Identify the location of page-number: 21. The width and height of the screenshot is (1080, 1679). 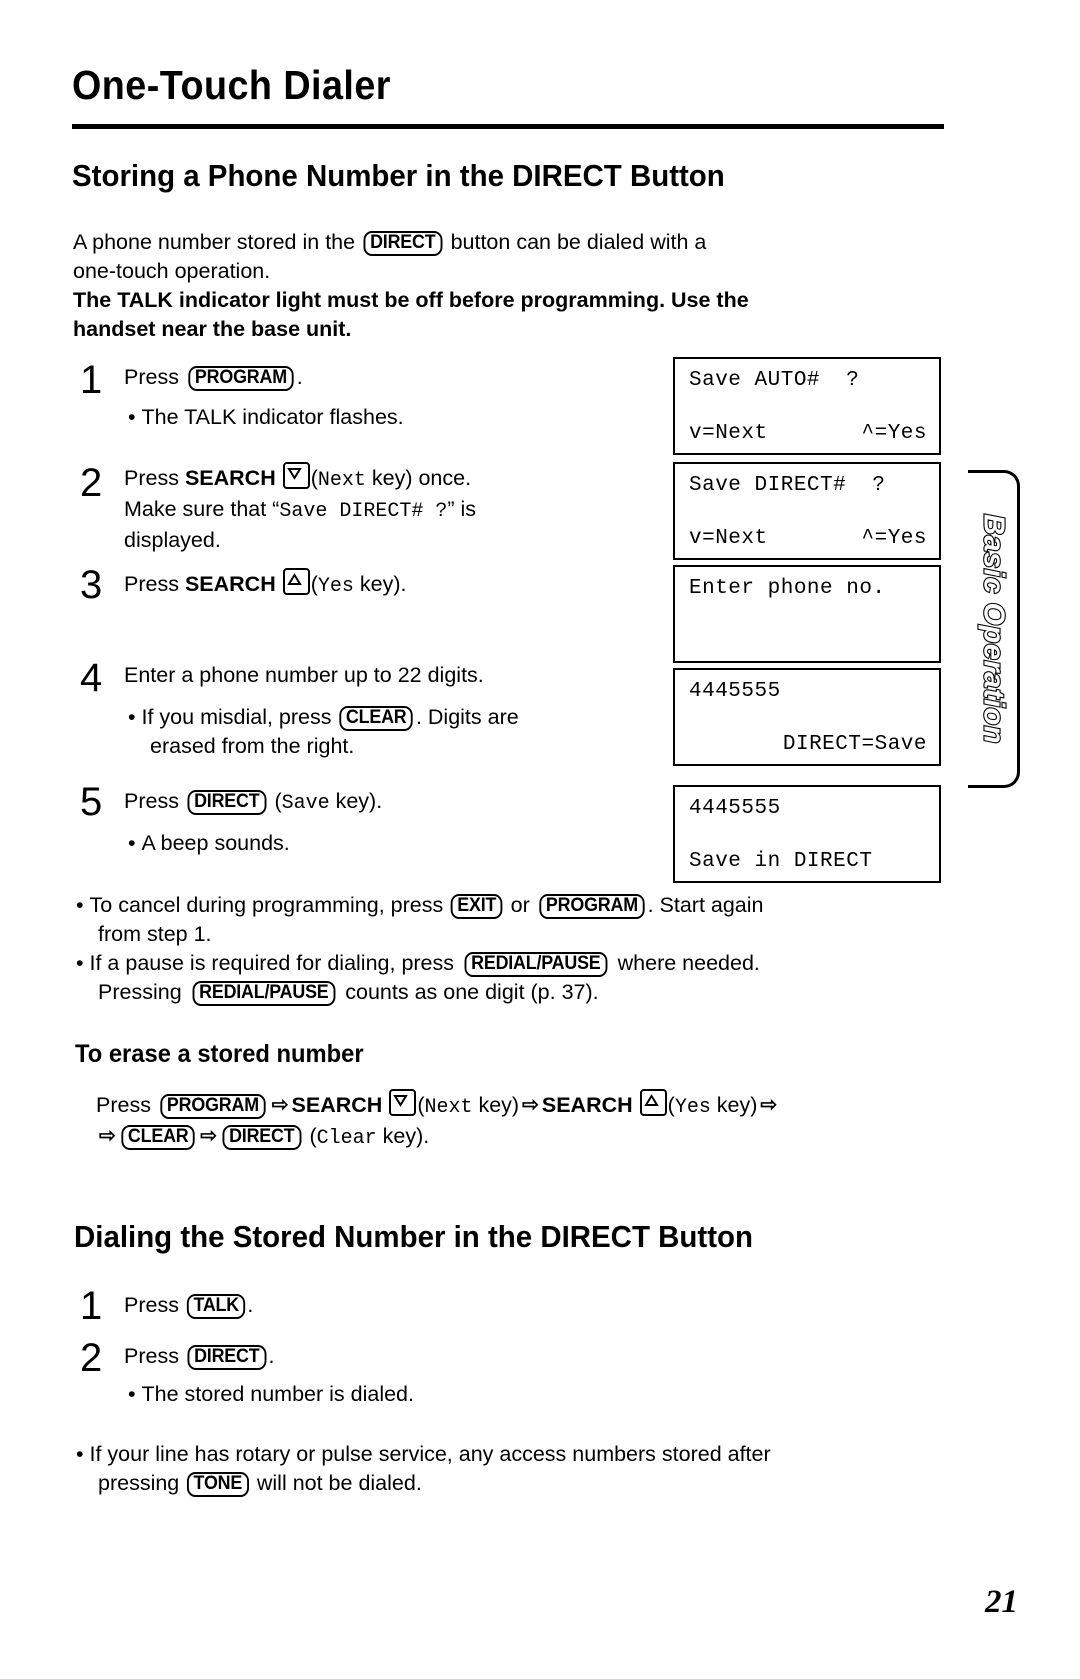
(1001, 1602).